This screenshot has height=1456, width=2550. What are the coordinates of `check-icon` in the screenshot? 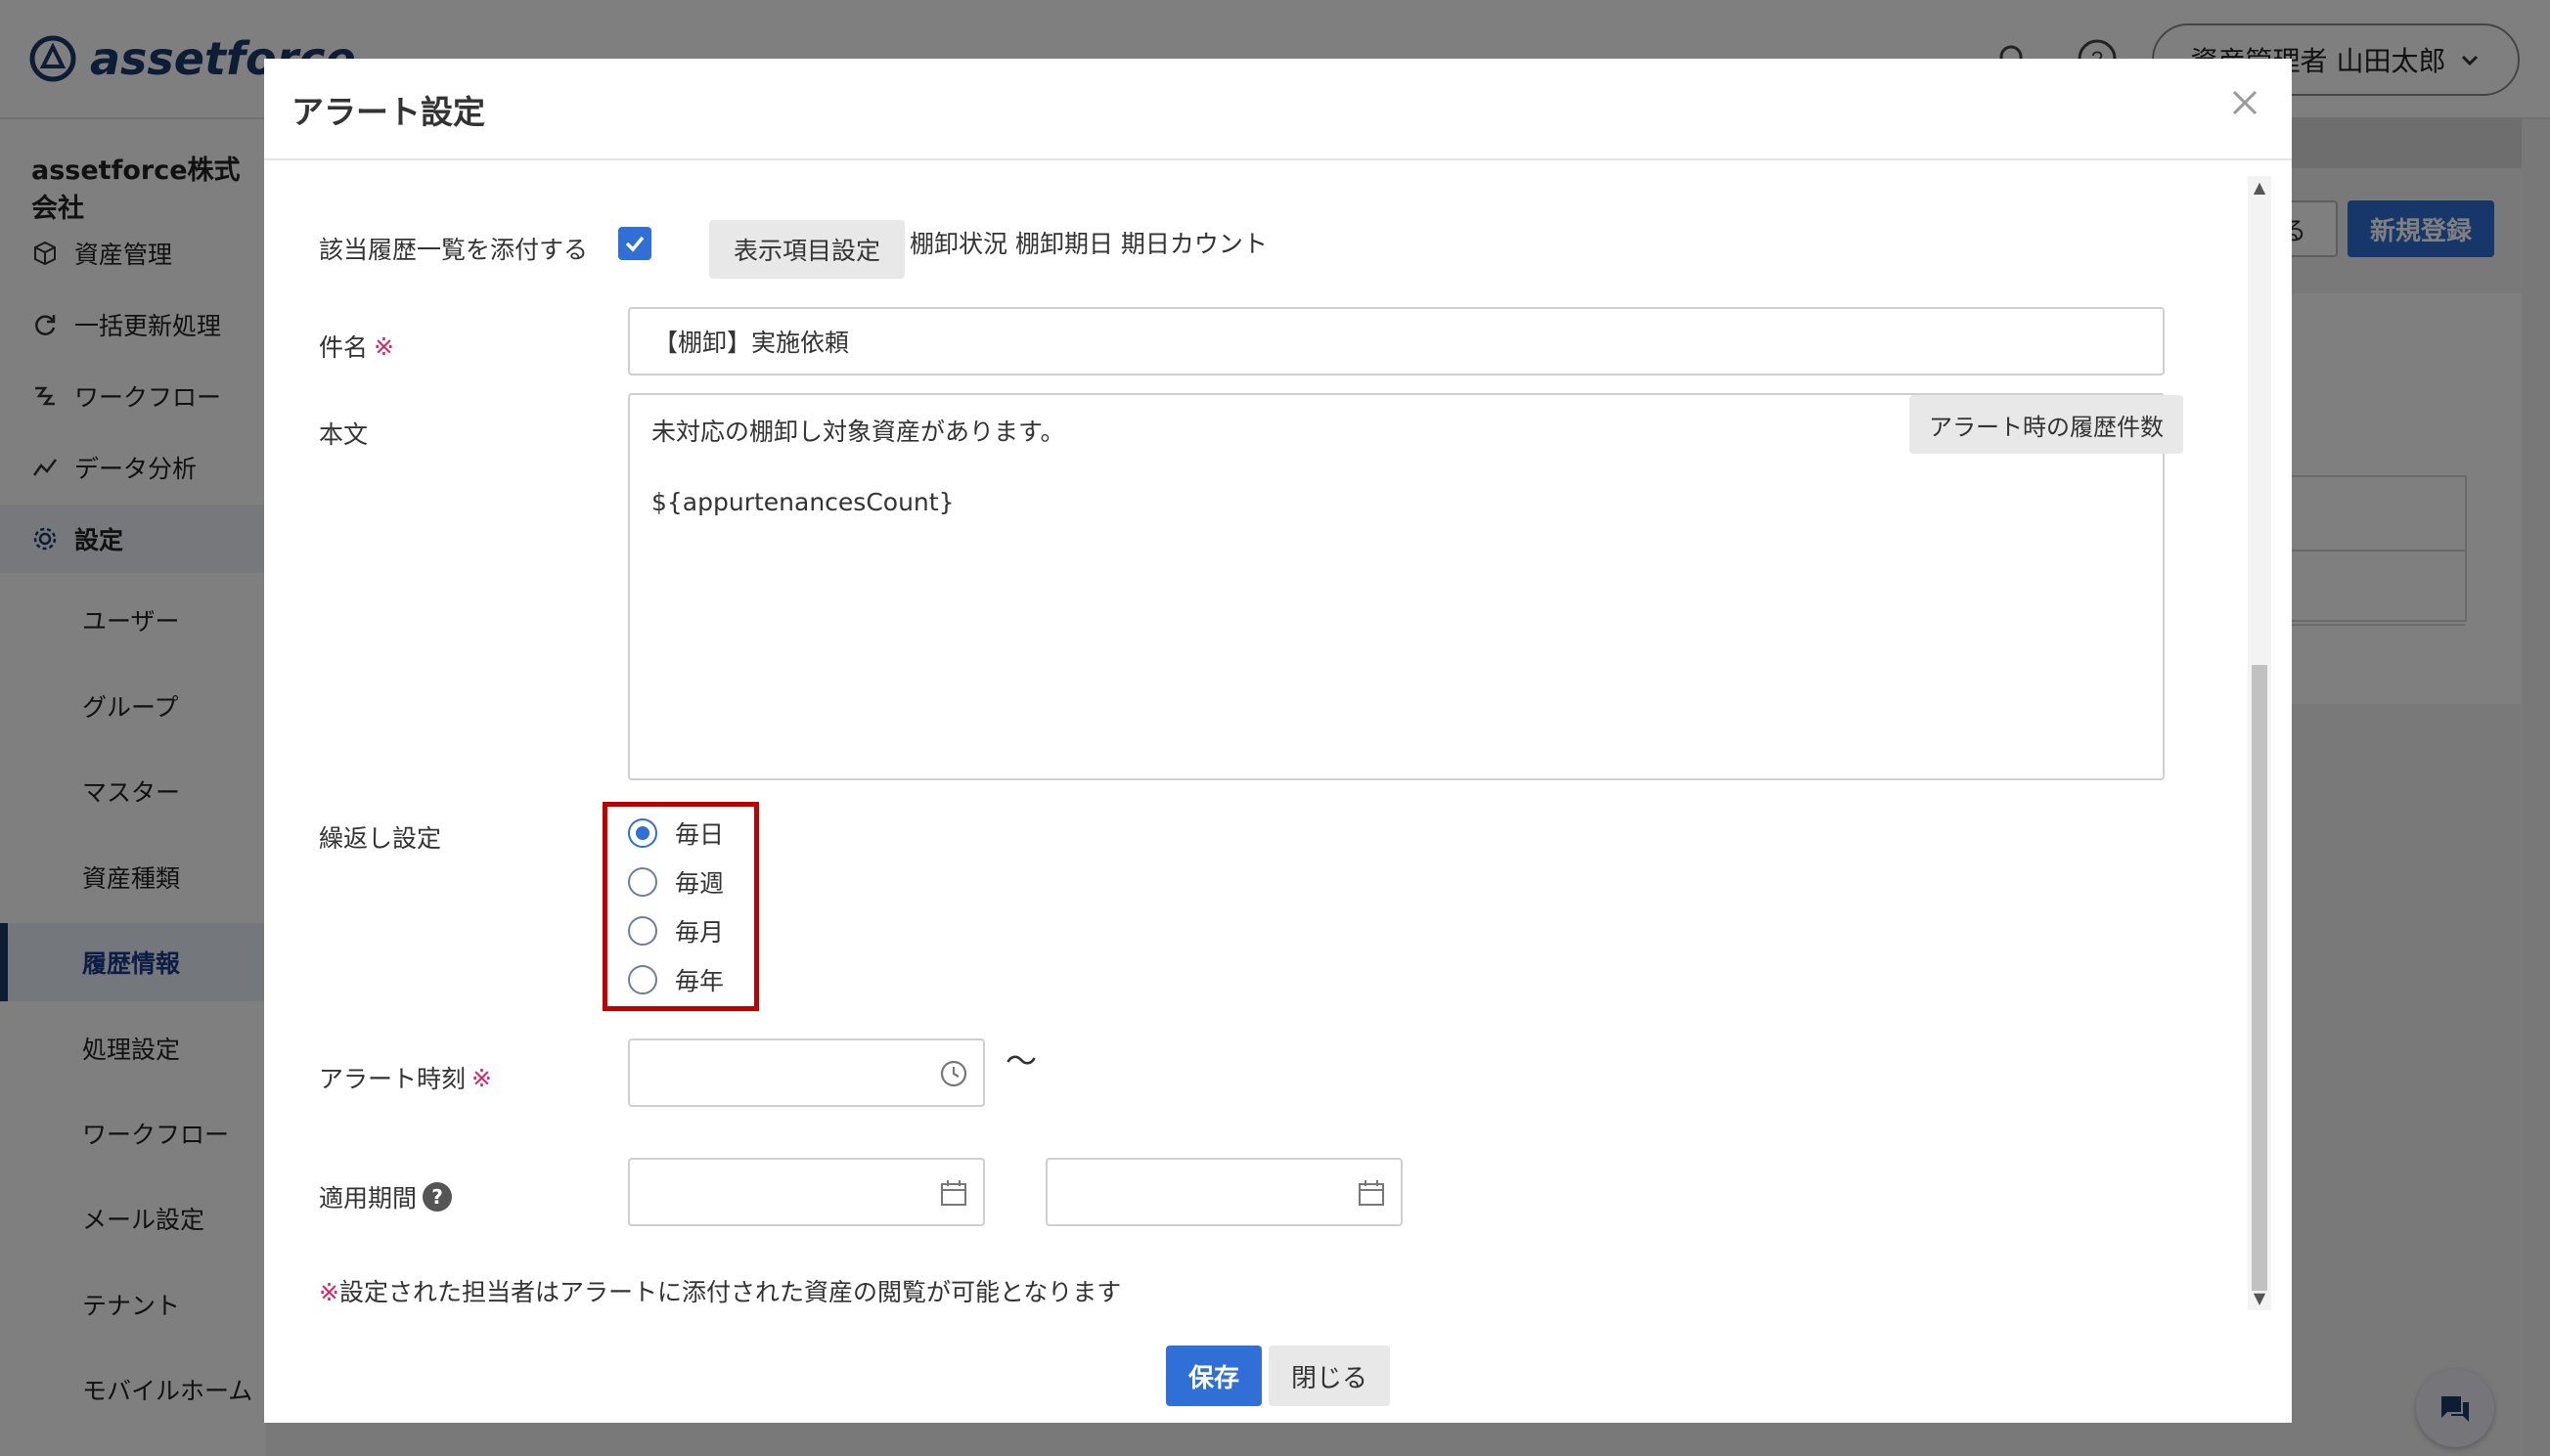 It's located at (635, 244).